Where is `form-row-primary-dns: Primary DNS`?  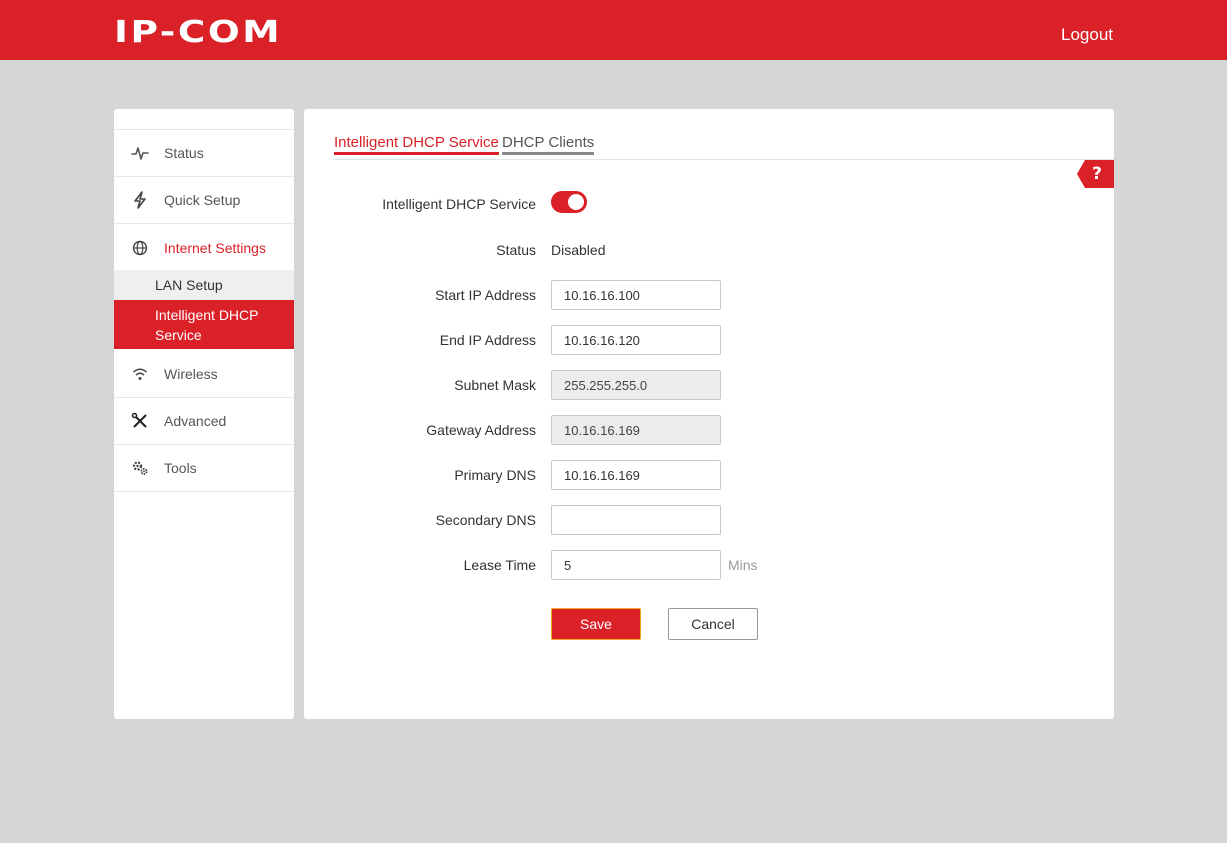 form-row-primary-dns: Primary DNS is located at coordinates (709, 475).